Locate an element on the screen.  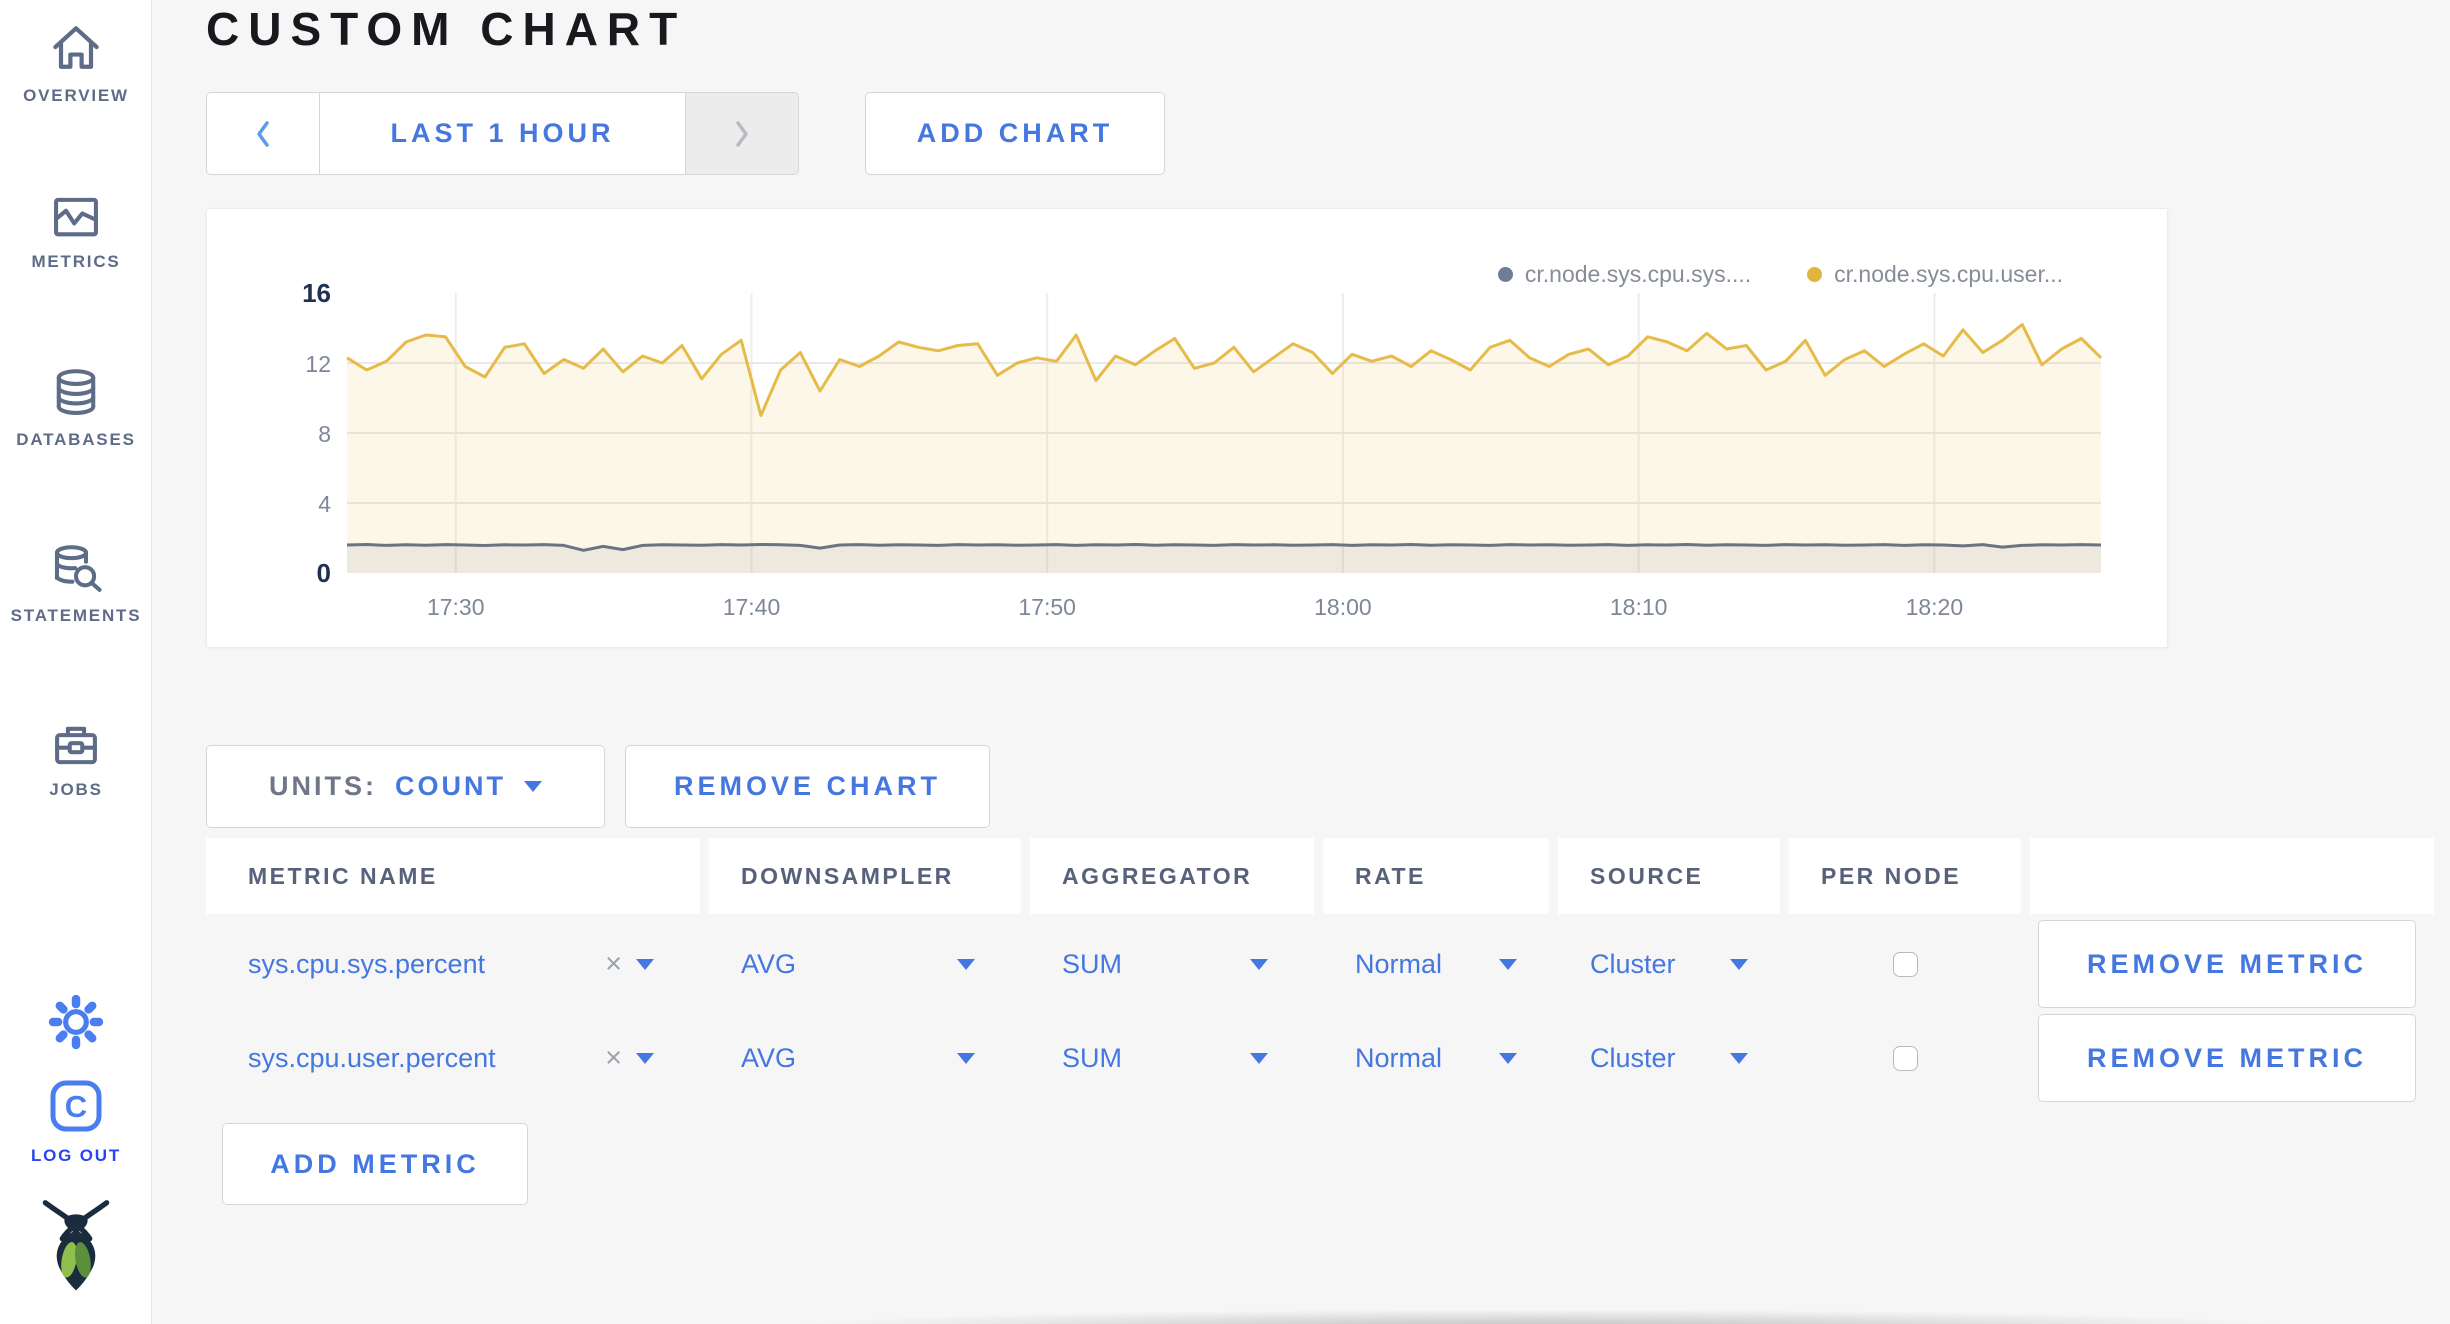
col-header-aggregator: AGGREGATOR is located at coordinates (1172, 876).